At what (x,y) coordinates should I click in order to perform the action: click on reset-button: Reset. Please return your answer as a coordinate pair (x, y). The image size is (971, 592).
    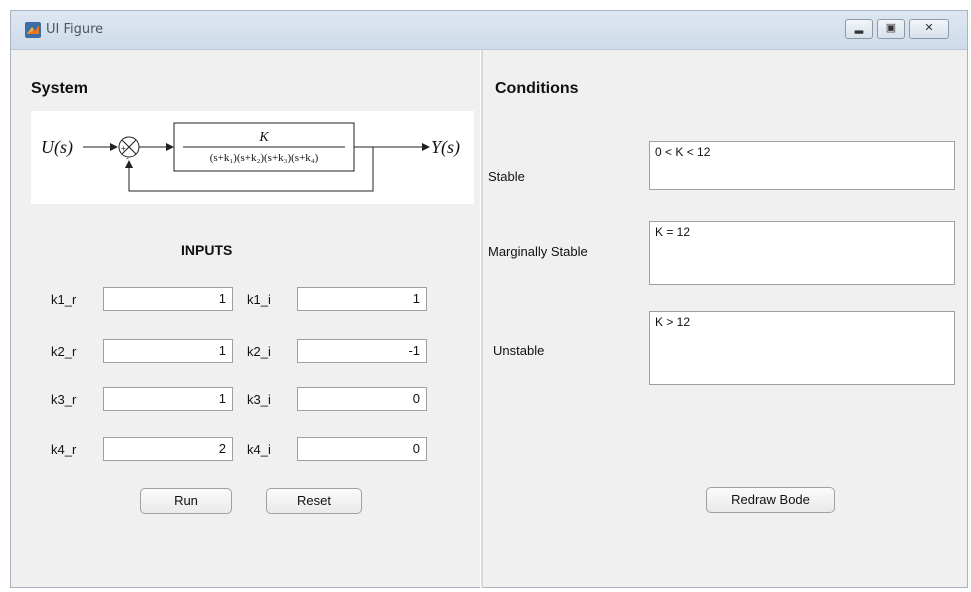
    Looking at the image, I should click on (314, 501).